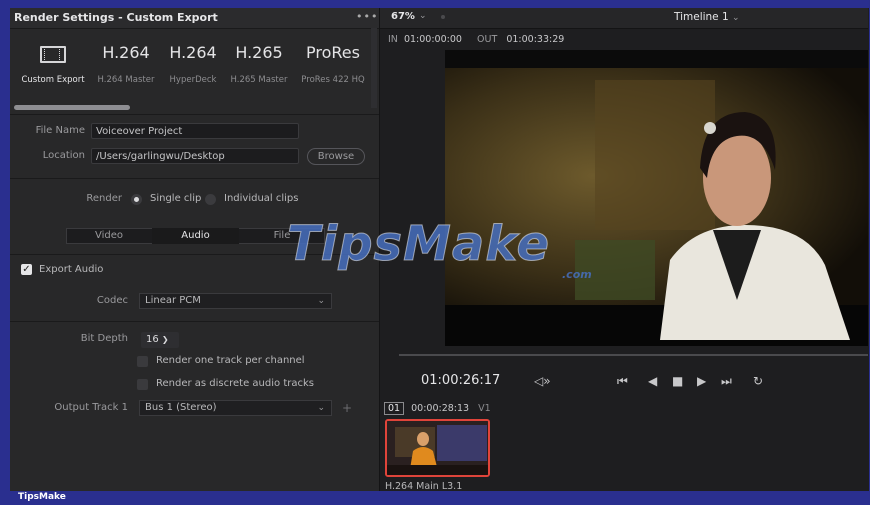 This screenshot has width=870, height=505. I want to click on preset-prores-422-hq: ProRes ProRes 422 HQ, so click(333, 62).